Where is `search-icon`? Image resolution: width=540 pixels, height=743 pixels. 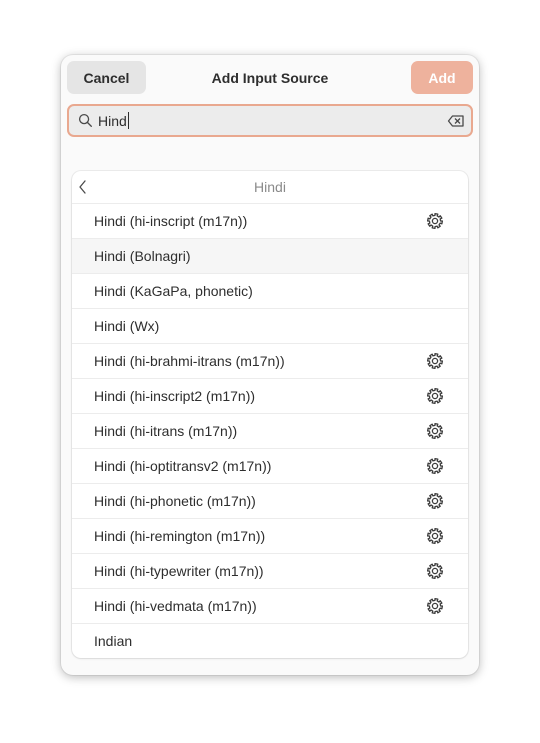 search-icon is located at coordinates (85, 120).